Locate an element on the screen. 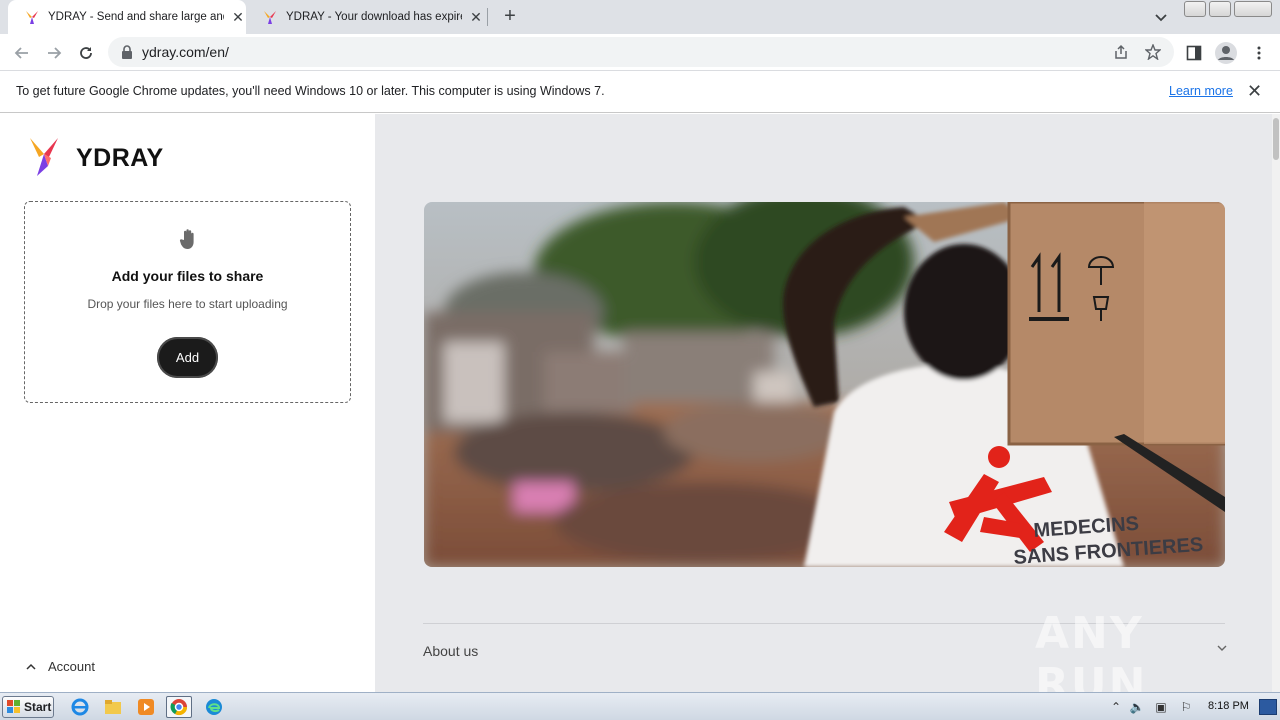 The width and height of the screenshot is (1280, 720). maximize-window-button is located at coordinates (1220, 9).